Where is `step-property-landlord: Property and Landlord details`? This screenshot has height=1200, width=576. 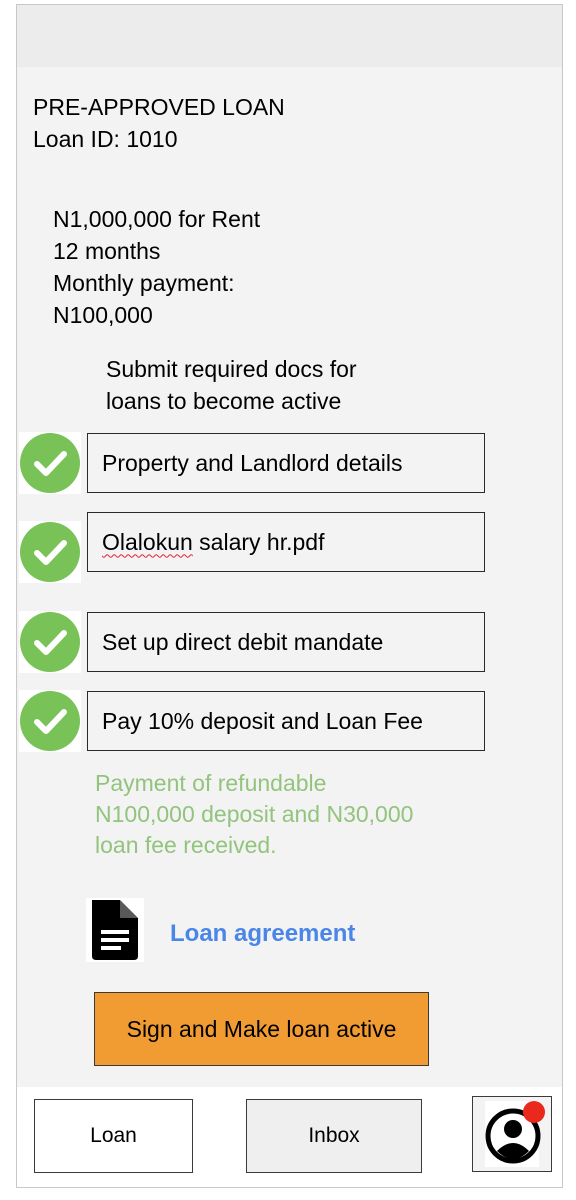
step-property-landlord: Property and Landlord details is located at coordinates (286, 463).